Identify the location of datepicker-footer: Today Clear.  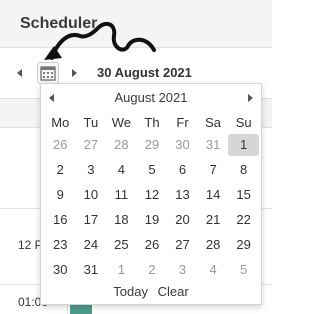
(151, 291).